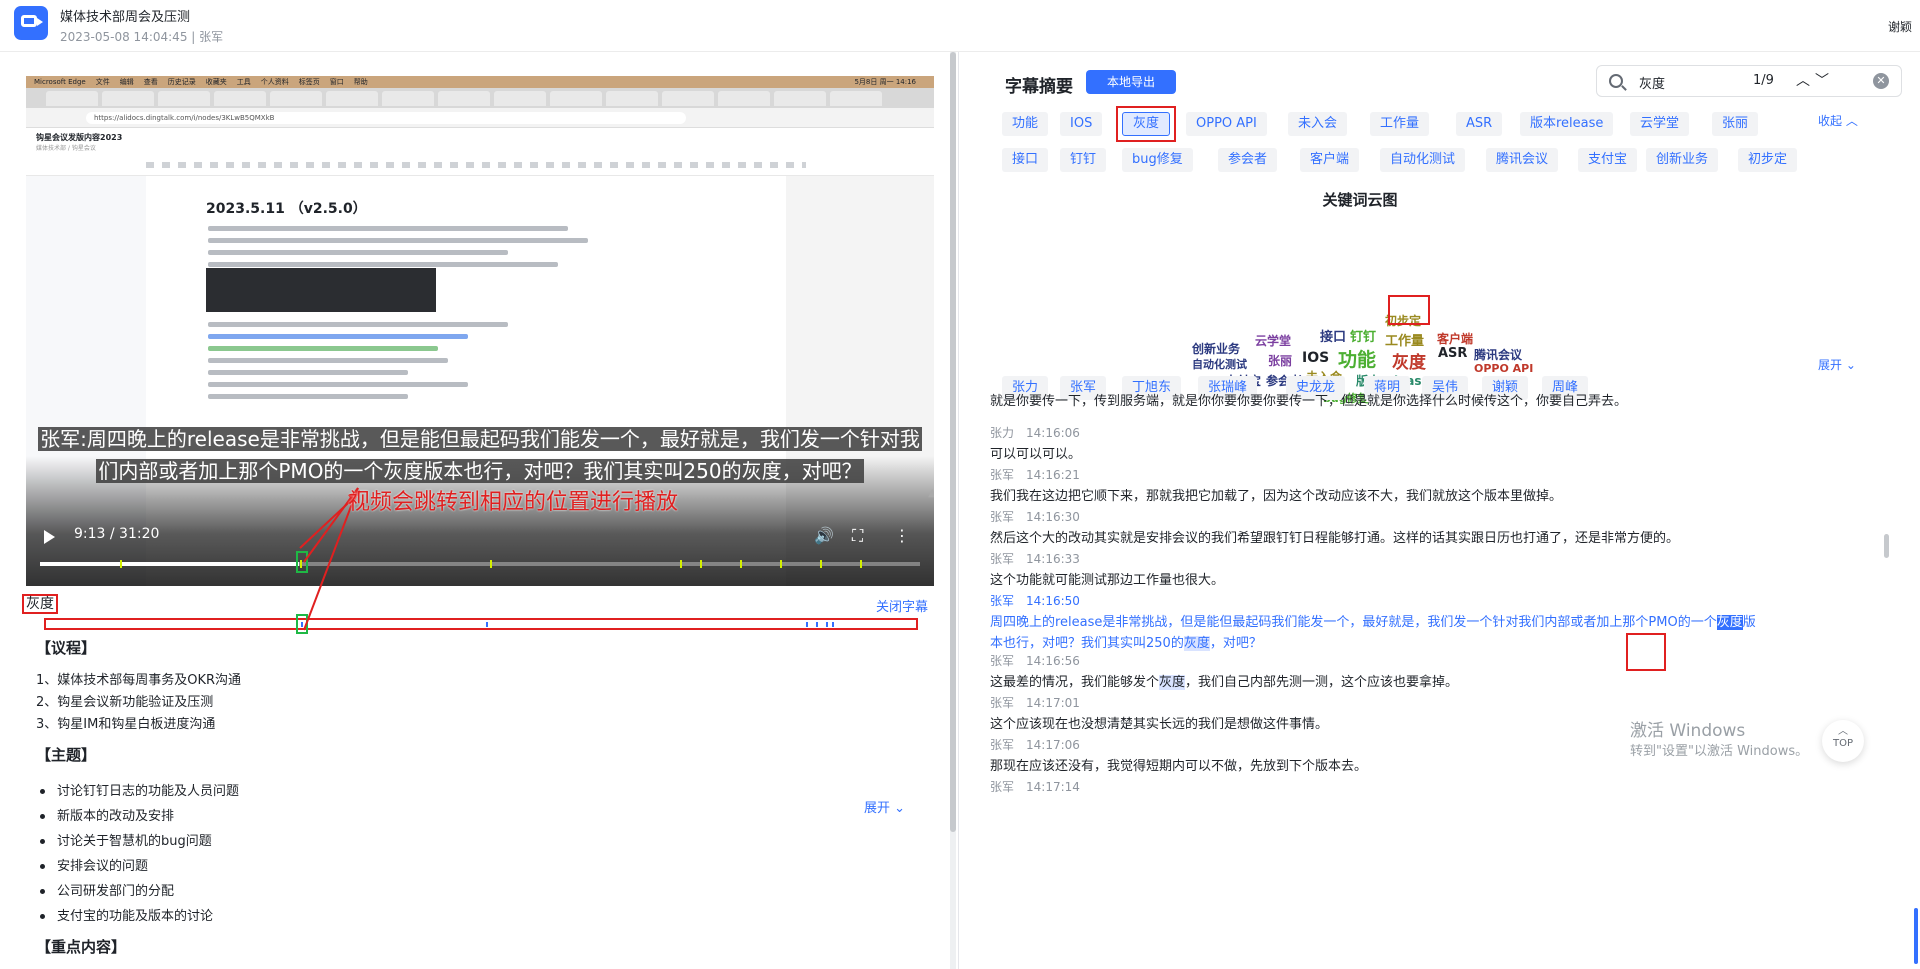 The image size is (1920, 969). Describe the element at coordinates (1053, 661) in the screenshot. I see `entry-time: 14:16:56` at that location.